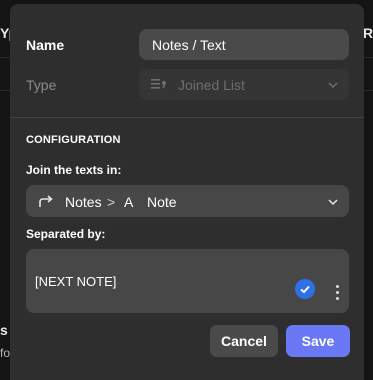 This screenshot has height=380, width=373. I want to click on name-label: Name, so click(45, 45).